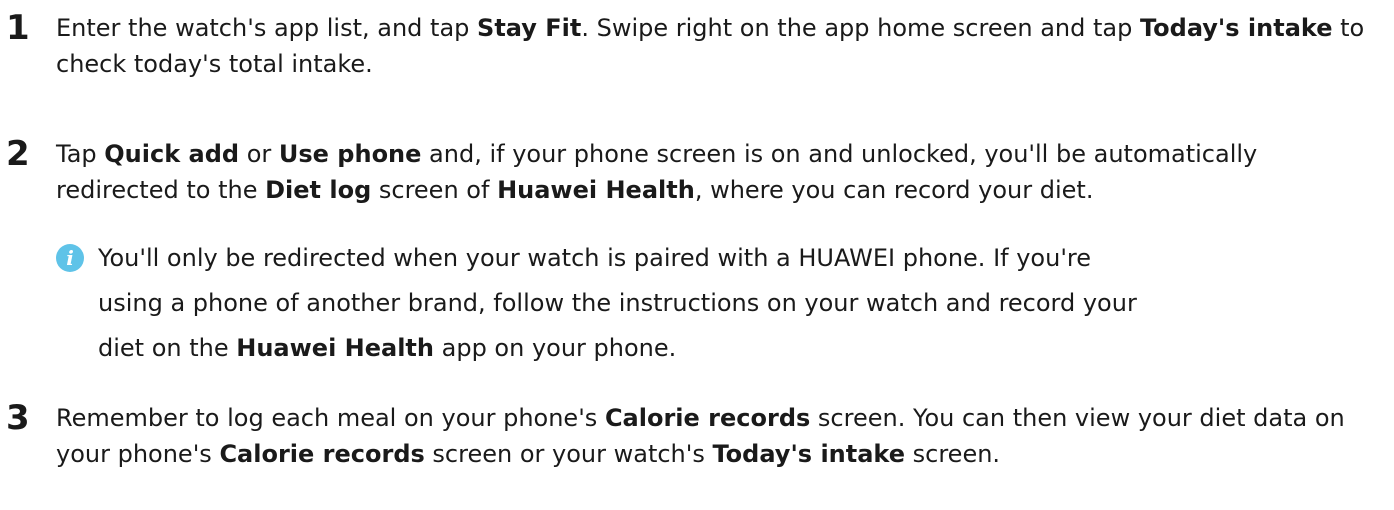 The height and width of the screenshot is (510, 1394). What do you see at coordinates (953, 454) in the screenshot?
I see `step-segment: screen.` at bounding box center [953, 454].